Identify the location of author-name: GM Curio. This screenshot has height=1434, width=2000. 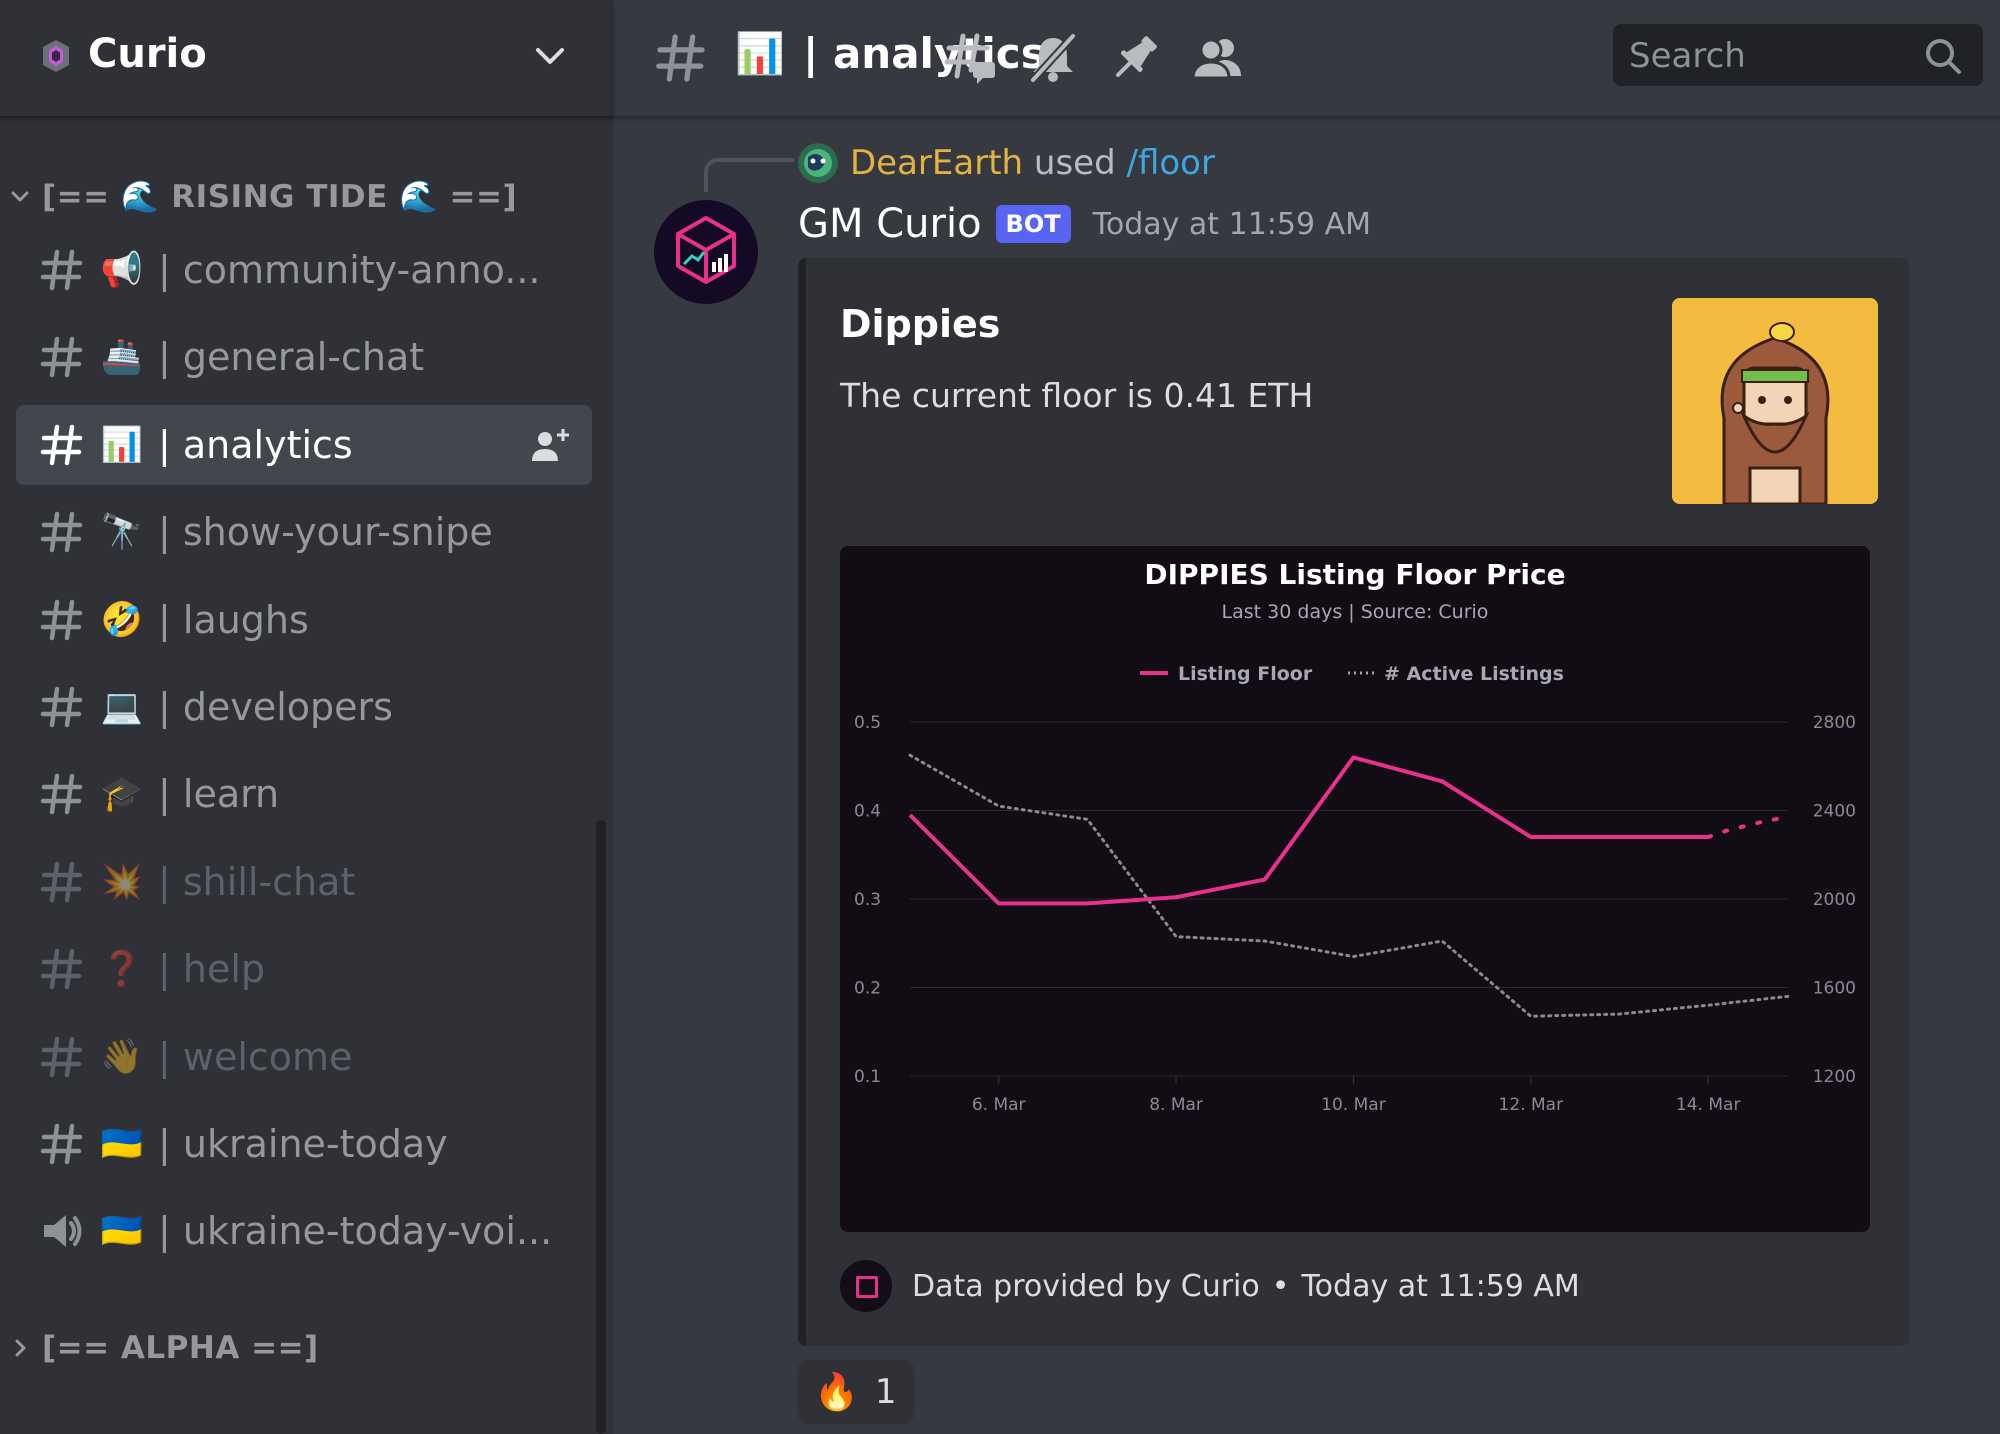
(890, 224).